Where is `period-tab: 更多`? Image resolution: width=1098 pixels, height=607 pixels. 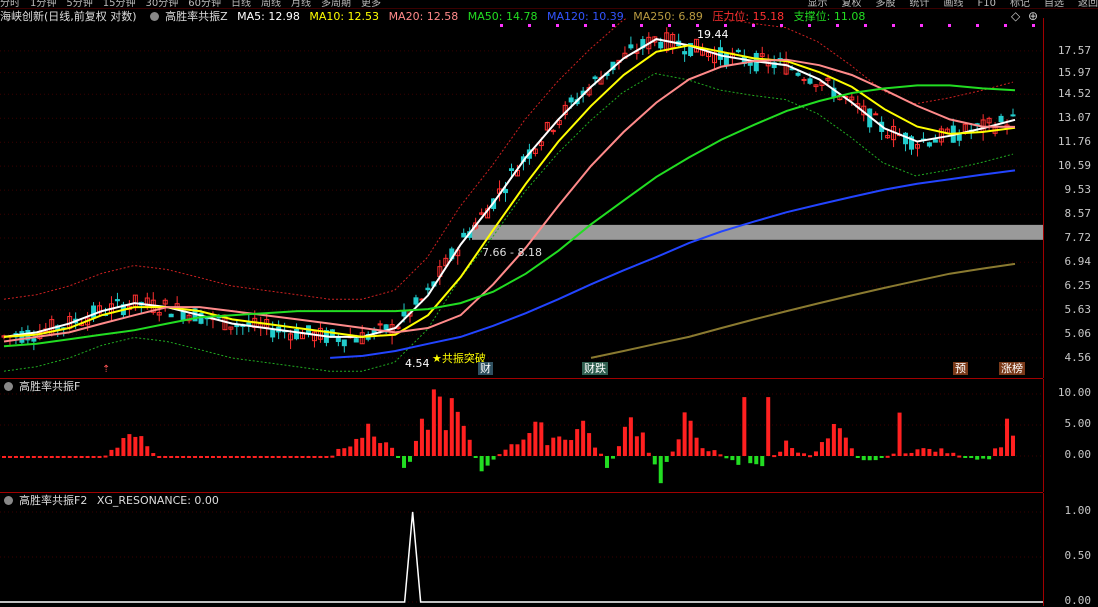
period-tab: 更多 is located at coordinates (371, 4).